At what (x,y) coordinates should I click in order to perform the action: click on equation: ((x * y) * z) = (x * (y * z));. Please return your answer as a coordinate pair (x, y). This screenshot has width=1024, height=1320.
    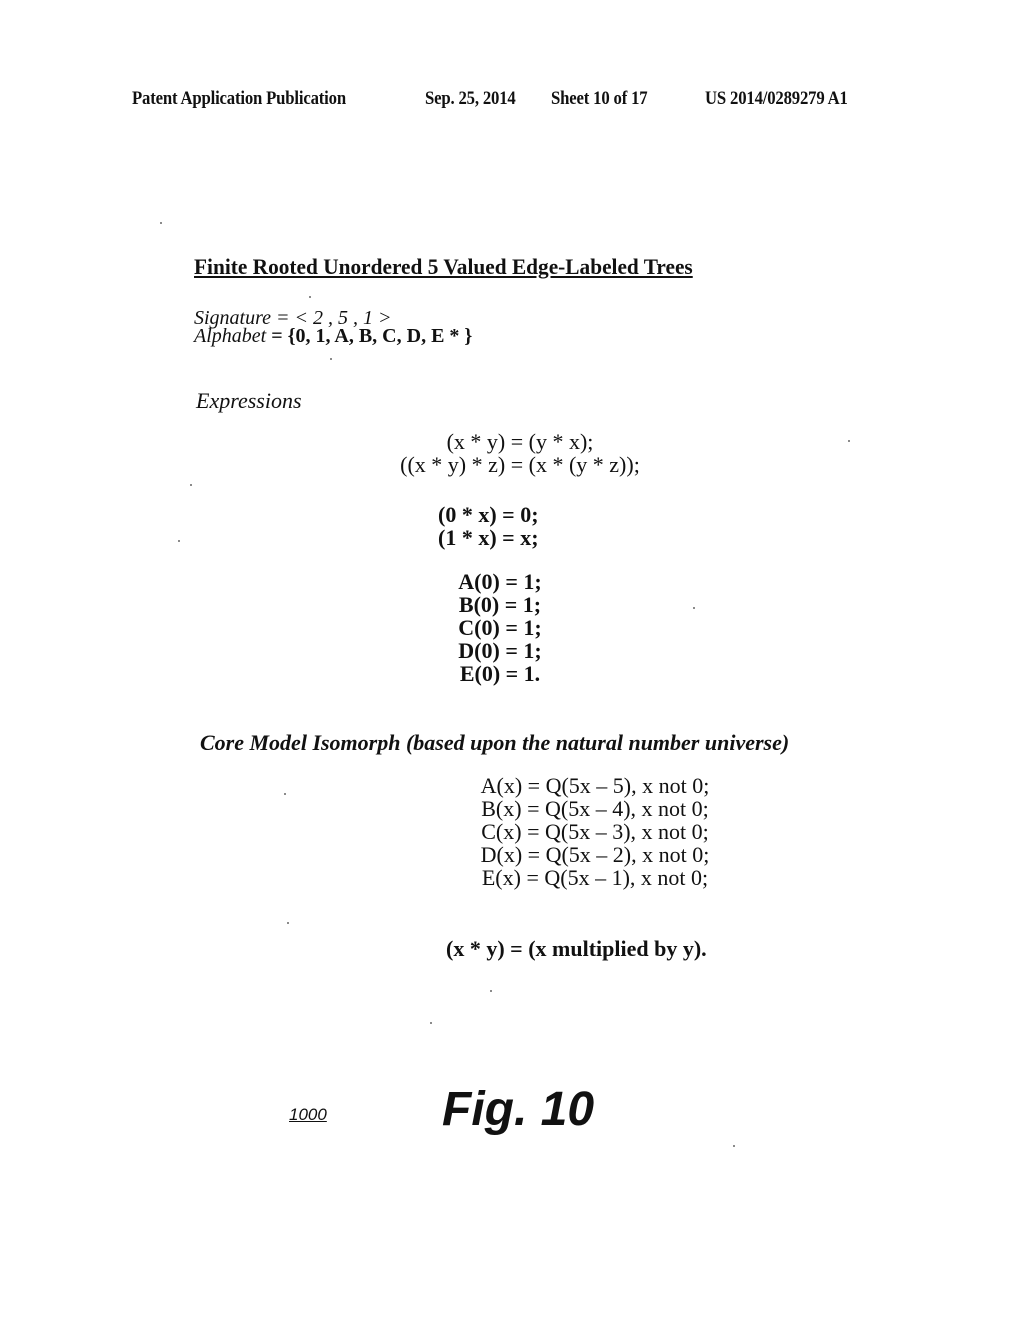
    Looking at the image, I should click on (520, 464).